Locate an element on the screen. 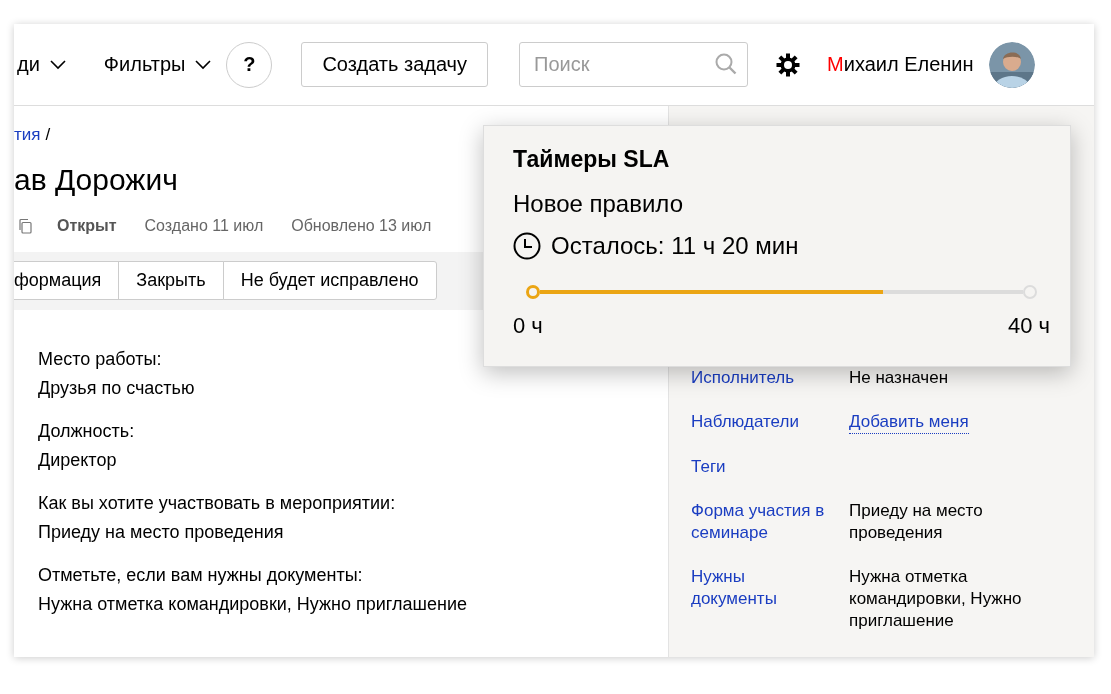 The width and height of the screenshot is (1111, 694). field-name-link: Форма участия в семинаре is located at coordinates (761, 522).